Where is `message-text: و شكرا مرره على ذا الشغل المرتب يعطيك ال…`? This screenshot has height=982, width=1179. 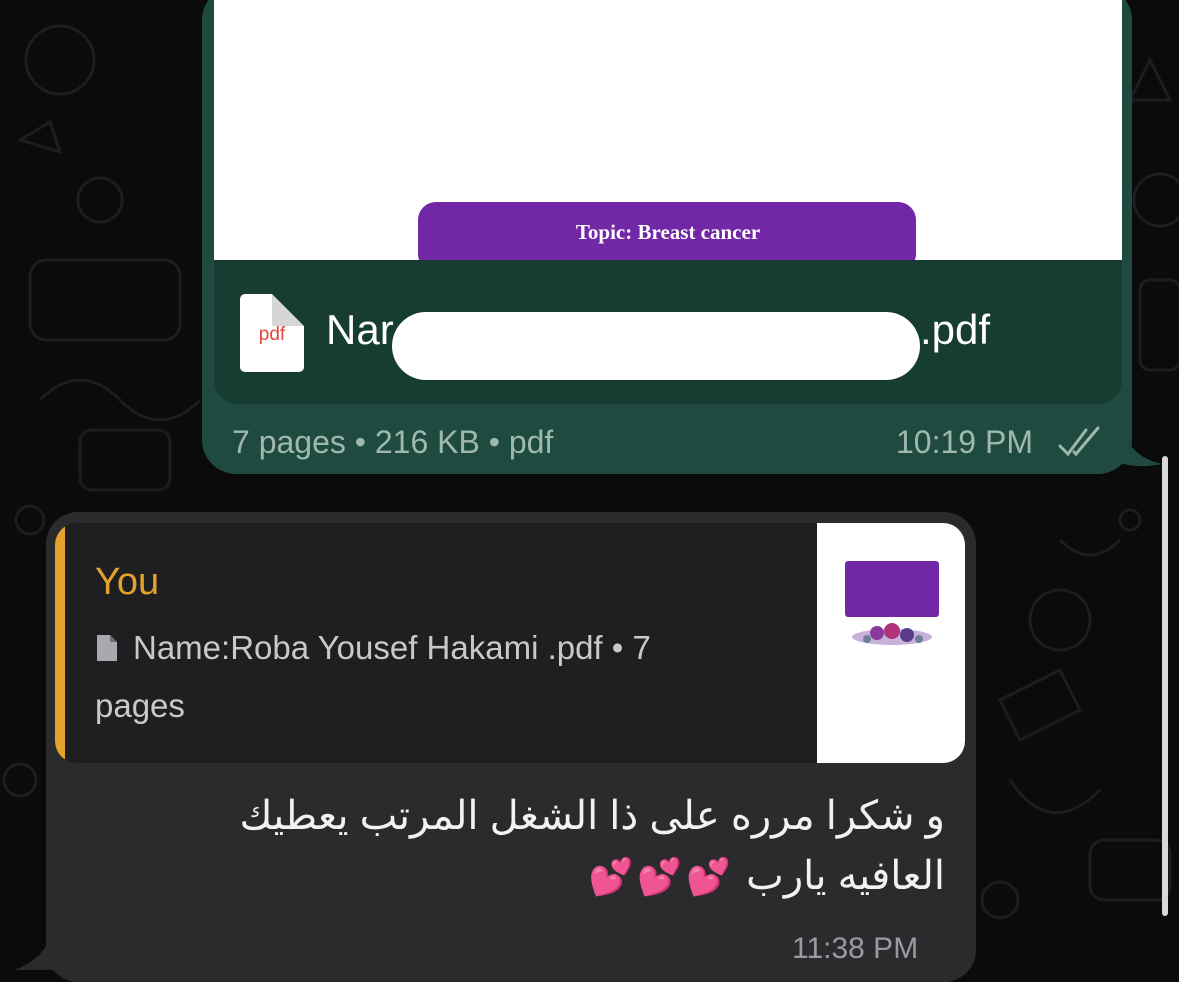
message-text: و شكرا مرره على ذا الشغل المرتب يعطيك ال… is located at coordinates (545, 846).